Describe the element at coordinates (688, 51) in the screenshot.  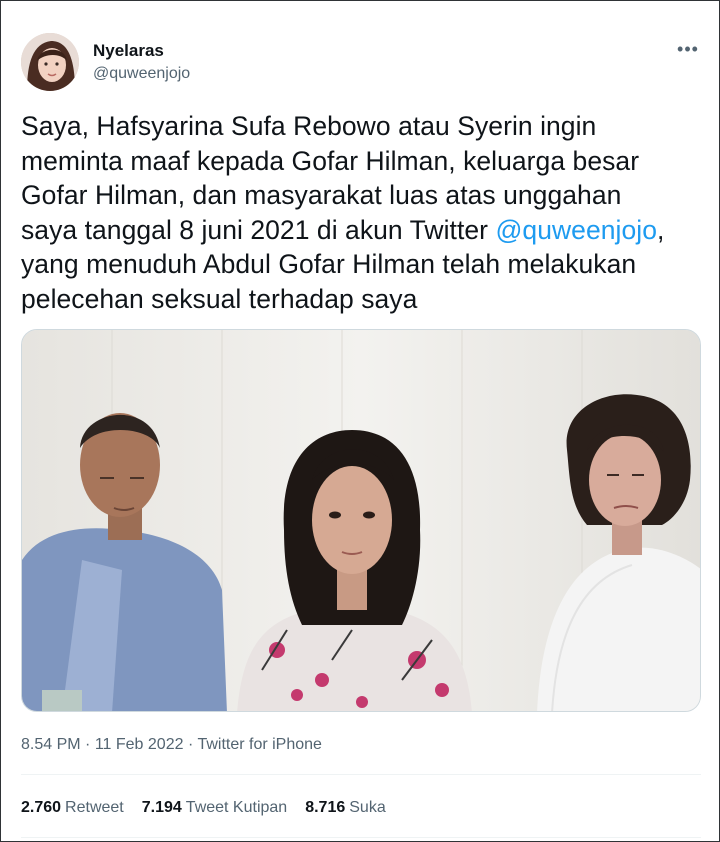
I see `more-horizontal-icon: •••` at that location.